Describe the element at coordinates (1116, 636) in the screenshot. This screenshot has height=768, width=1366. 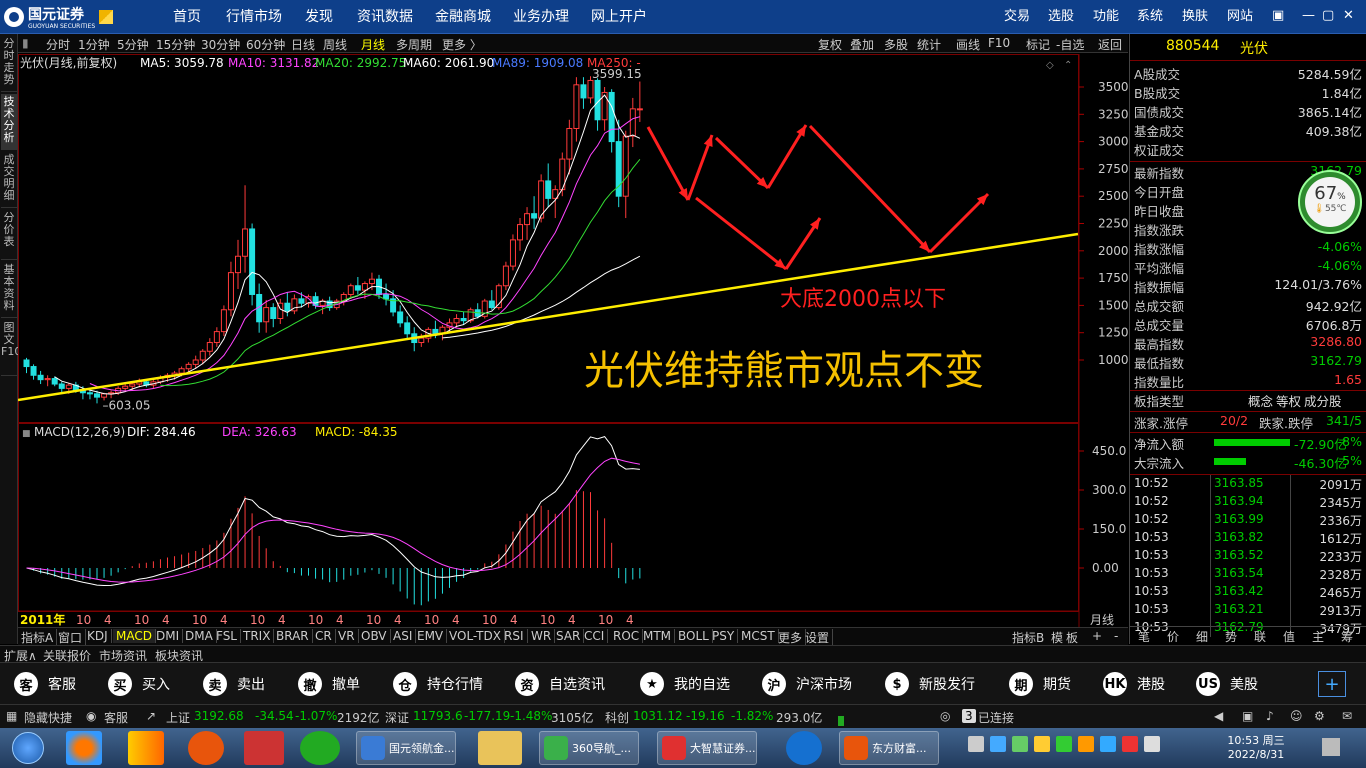
I see `indicator-right-4: -` at that location.